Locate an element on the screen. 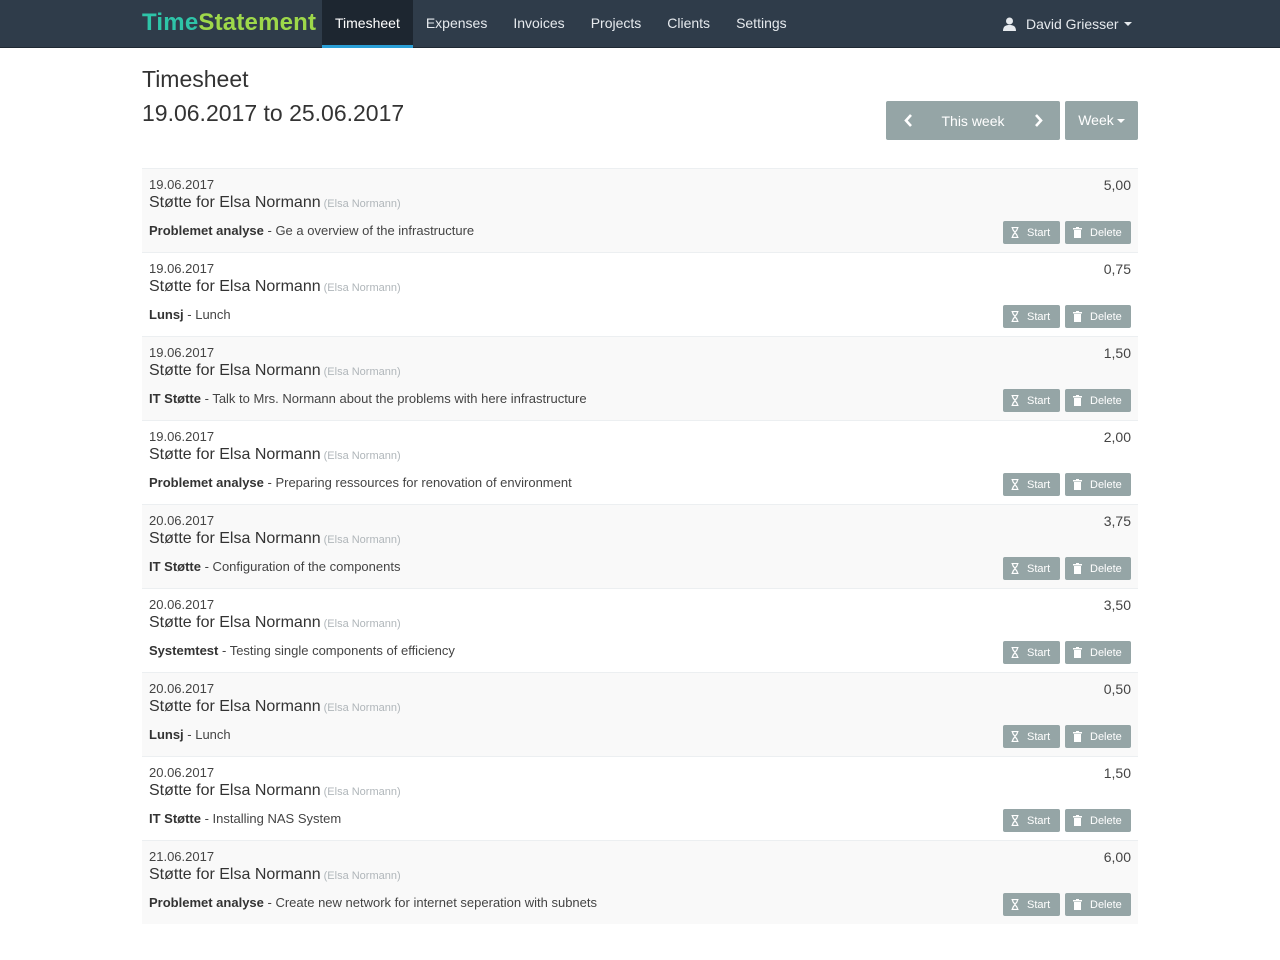 The width and height of the screenshot is (1280, 960). entry-task: Lunsj is located at coordinates (166, 734).